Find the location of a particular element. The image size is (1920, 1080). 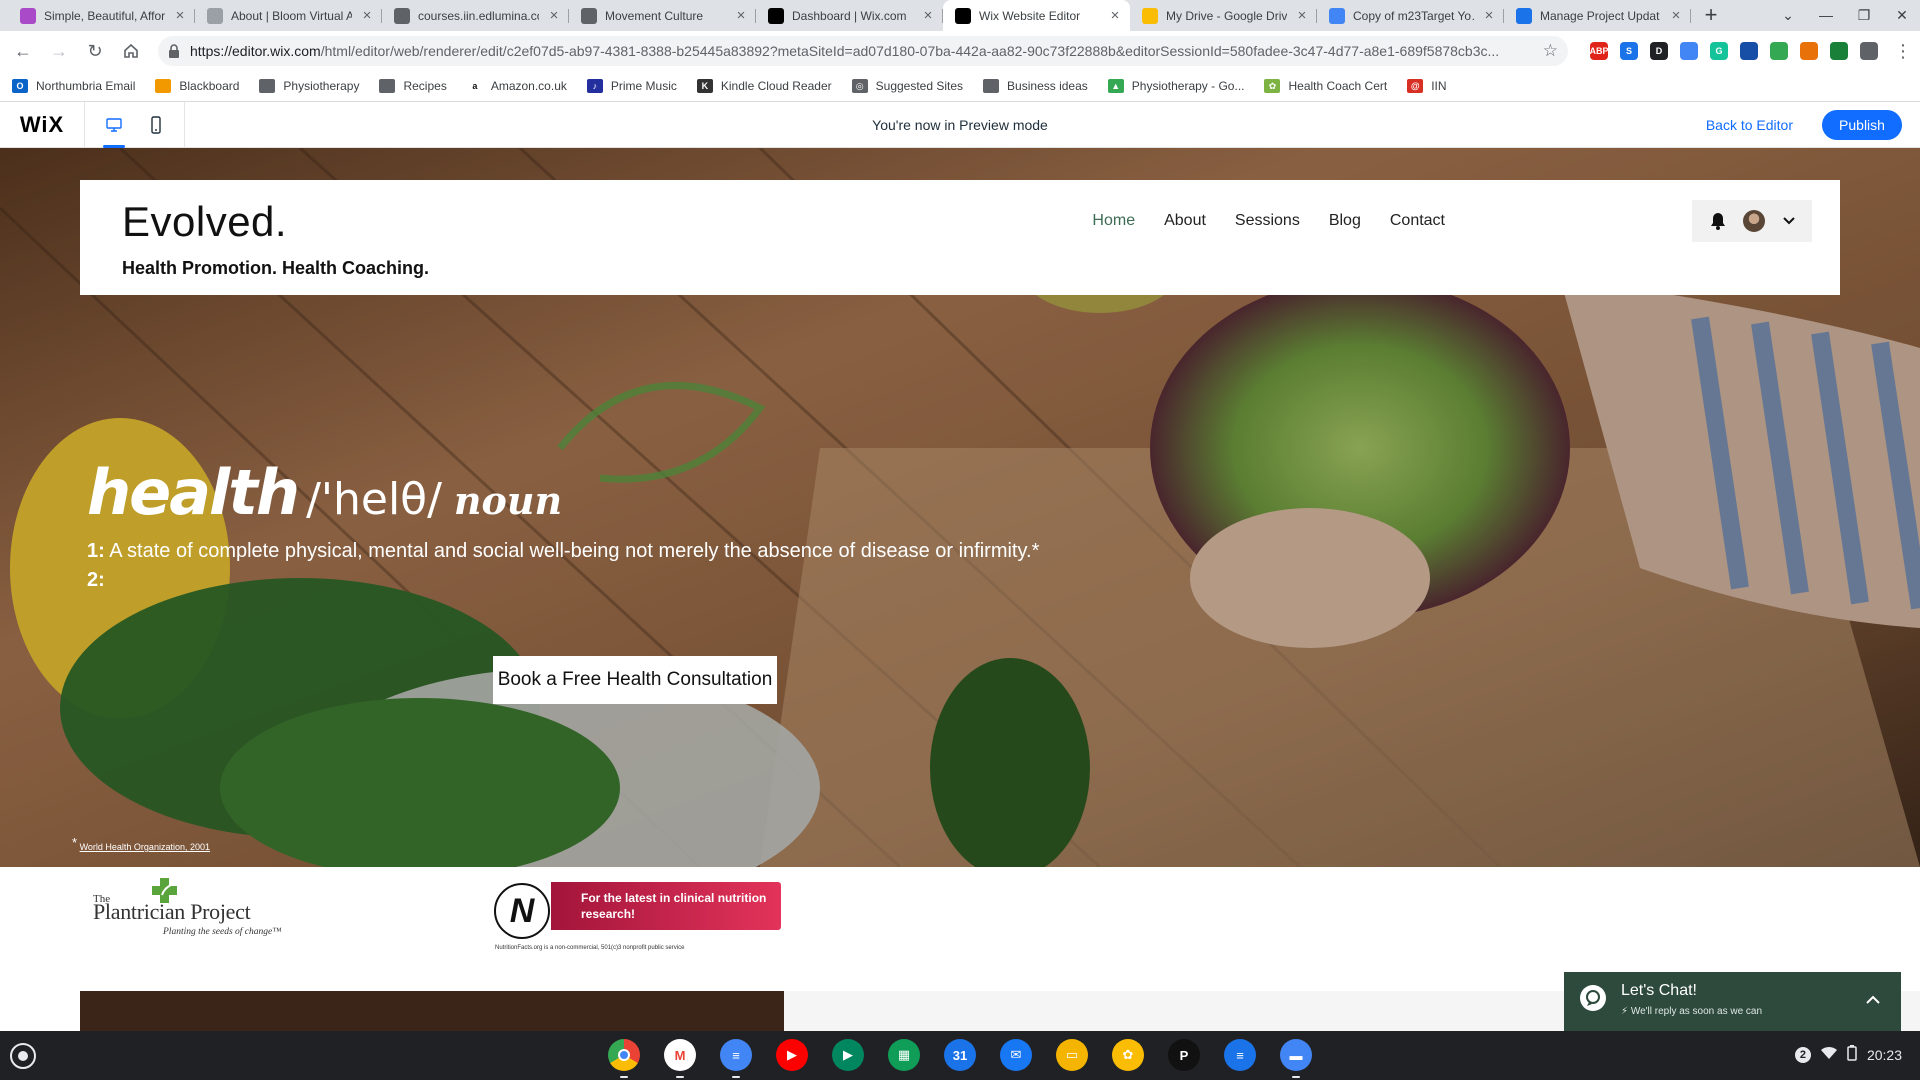

bookmark-label: Prime Music is located at coordinates (643, 86).